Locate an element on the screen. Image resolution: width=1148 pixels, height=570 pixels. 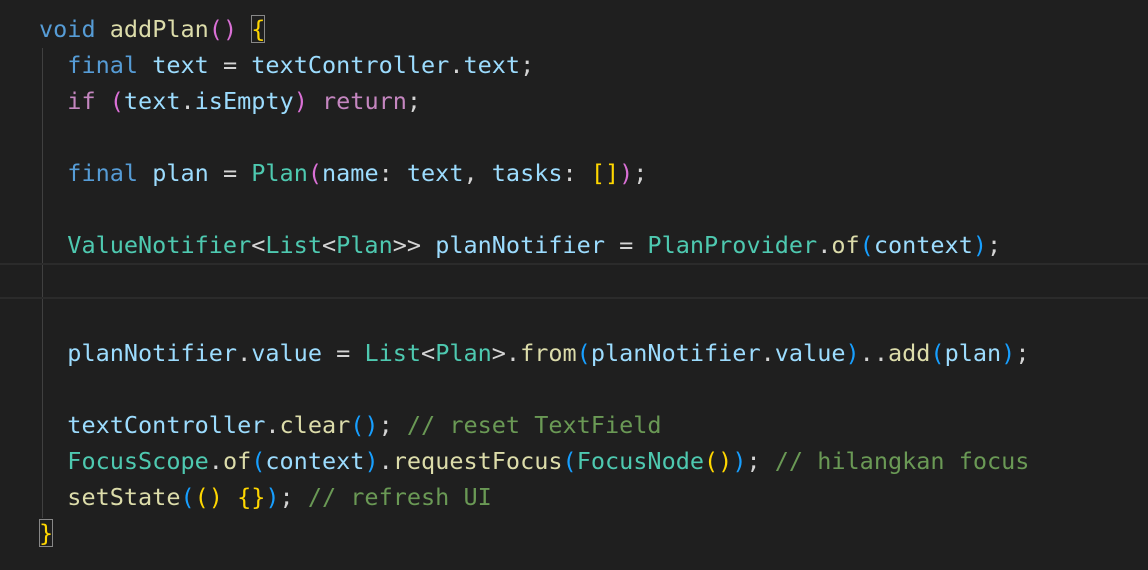
code-token: requestFocus is located at coordinates (477, 461).